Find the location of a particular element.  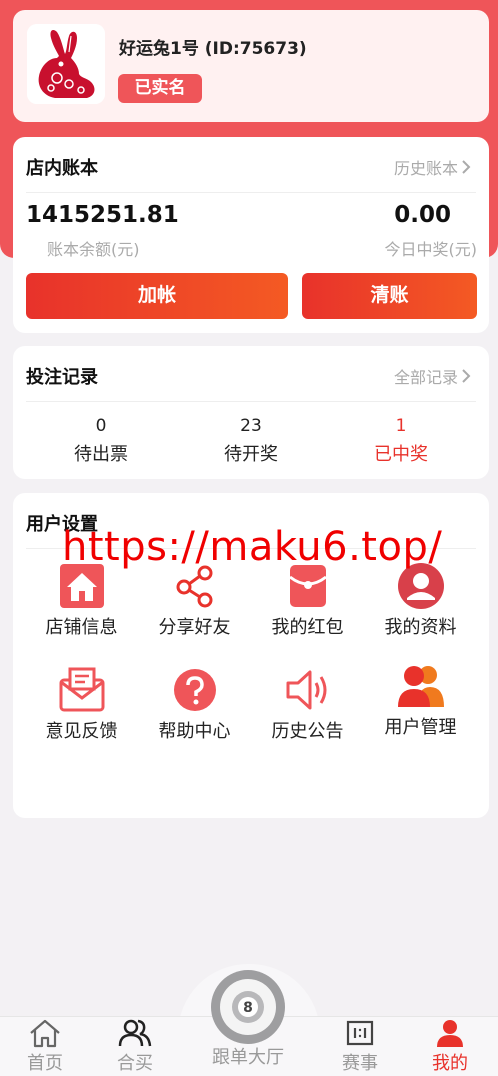

grid-label: 历史公告 is located at coordinates (307, 731).